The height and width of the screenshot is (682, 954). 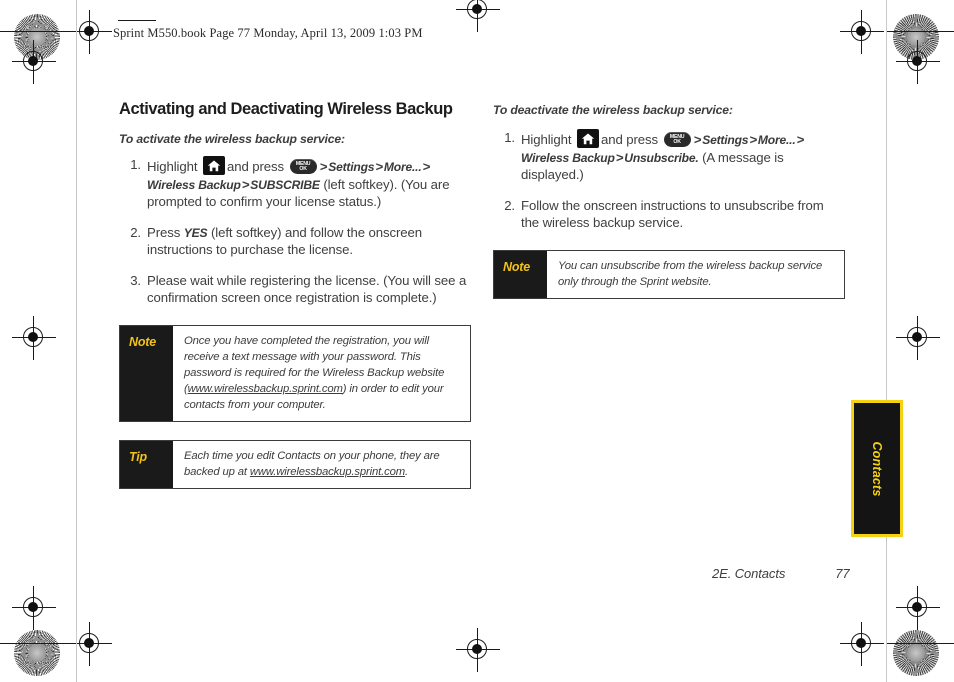 I want to click on registration-crosshair-upper-left, so click(x=34, y=62).